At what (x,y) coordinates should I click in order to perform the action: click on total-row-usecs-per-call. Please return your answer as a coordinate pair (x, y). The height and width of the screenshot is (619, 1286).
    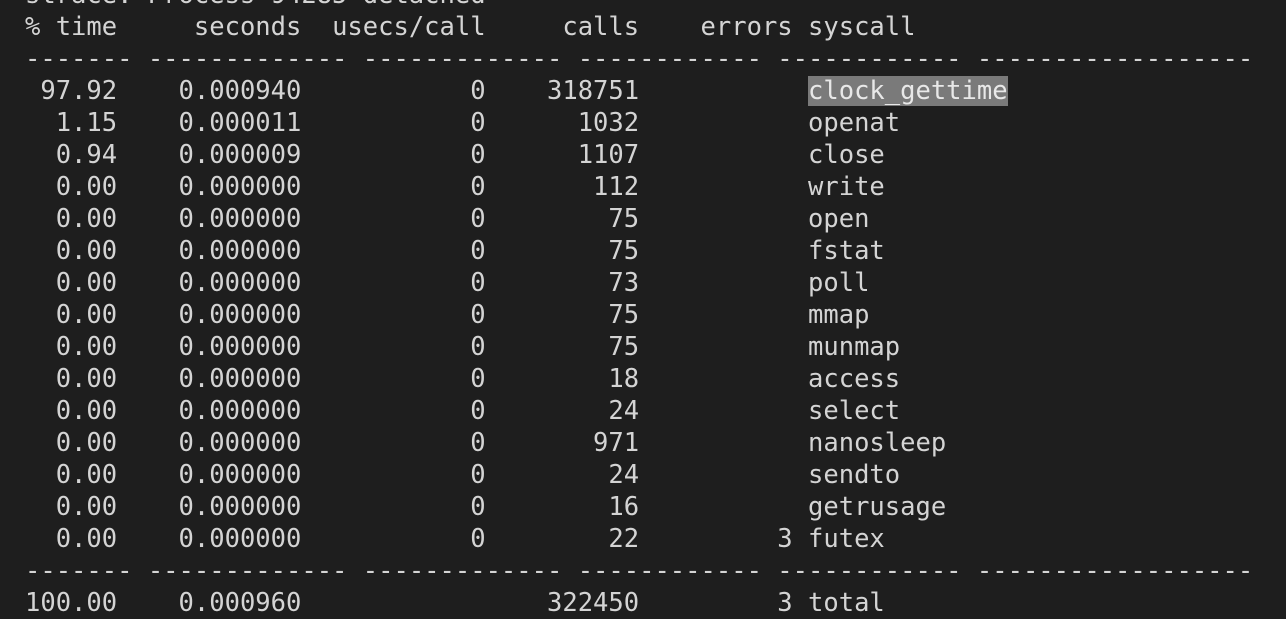
    Looking at the image, I should click on (393, 603).